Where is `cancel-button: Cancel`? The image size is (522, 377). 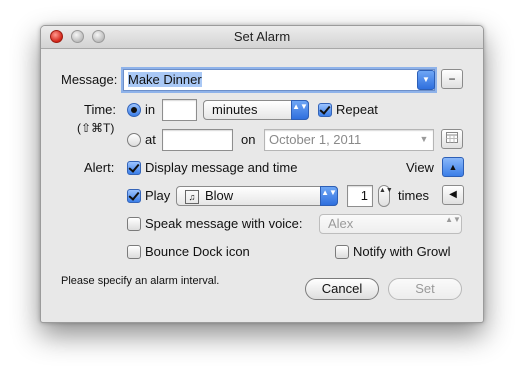
cancel-button: Cancel is located at coordinates (342, 289).